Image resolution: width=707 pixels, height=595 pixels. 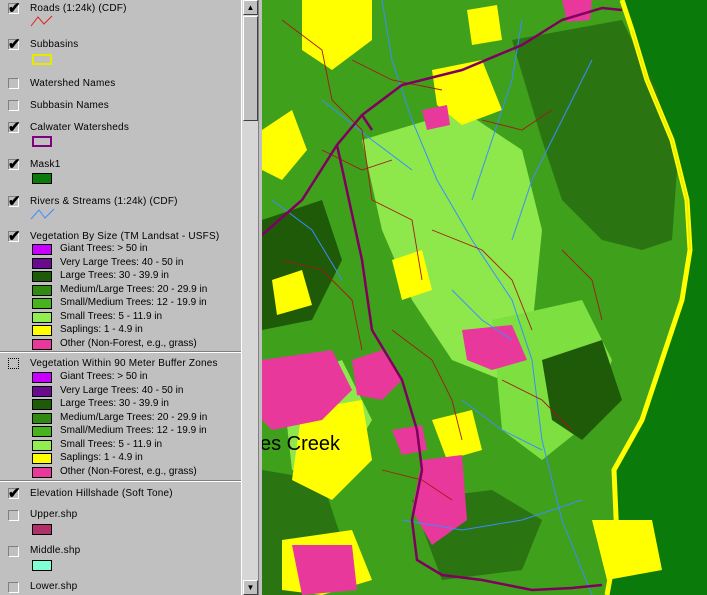 What do you see at coordinates (301, 444) in the screenshot?
I see `creek-label: es Creek` at bounding box center [301, 444].